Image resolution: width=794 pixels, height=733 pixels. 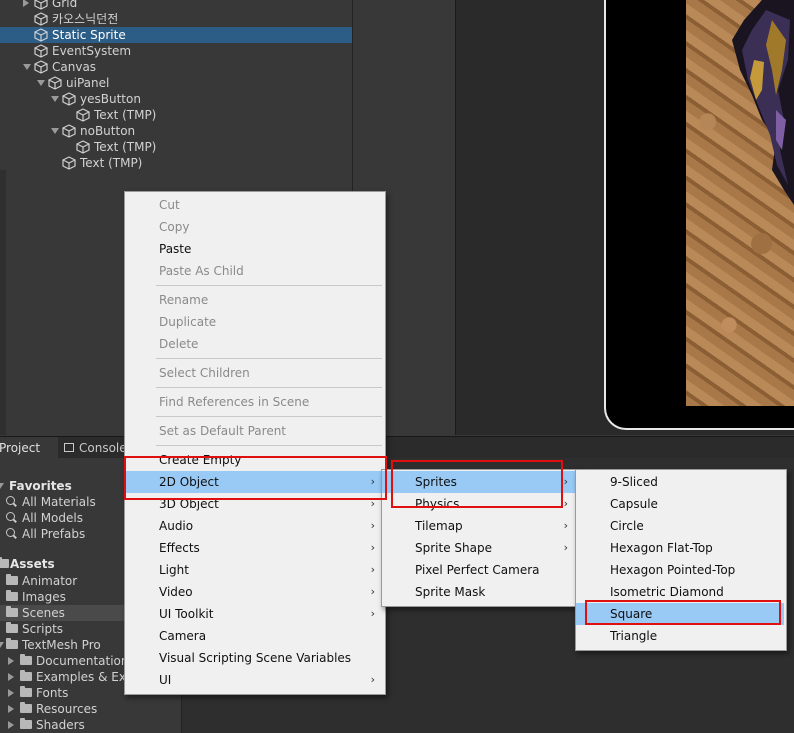 What do you see at coordinates (254, 249) in the screenshot?
I see `context-menu-item: Paste` at bounding box center [254, 249].